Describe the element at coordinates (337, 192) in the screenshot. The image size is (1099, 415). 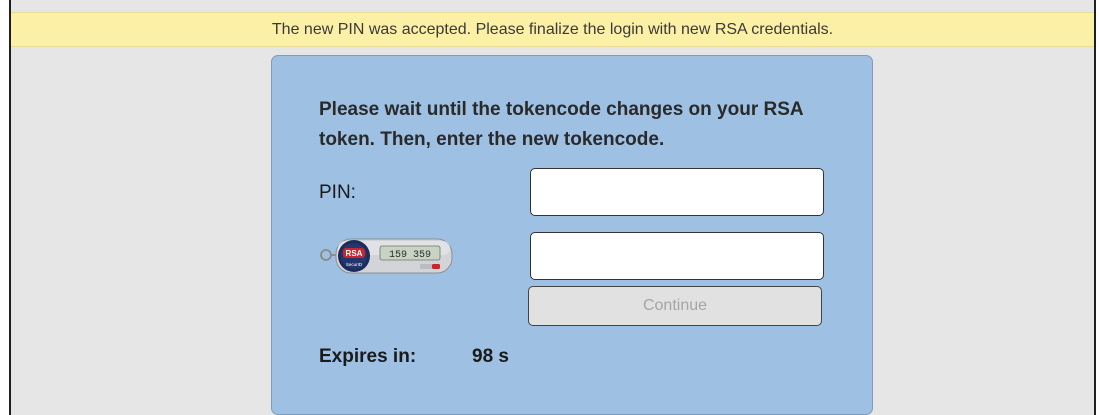
I see `pin-label: PIN:` at that location.